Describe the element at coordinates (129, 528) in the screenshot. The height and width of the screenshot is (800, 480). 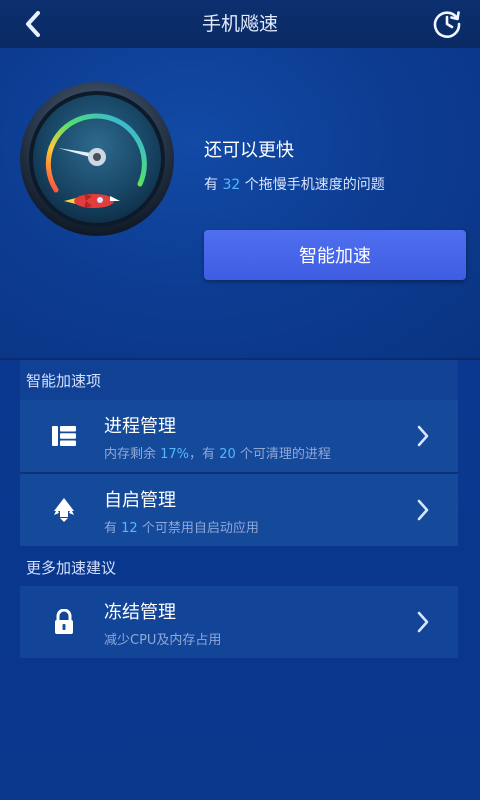
I see `autostart-count: 12` at that location.